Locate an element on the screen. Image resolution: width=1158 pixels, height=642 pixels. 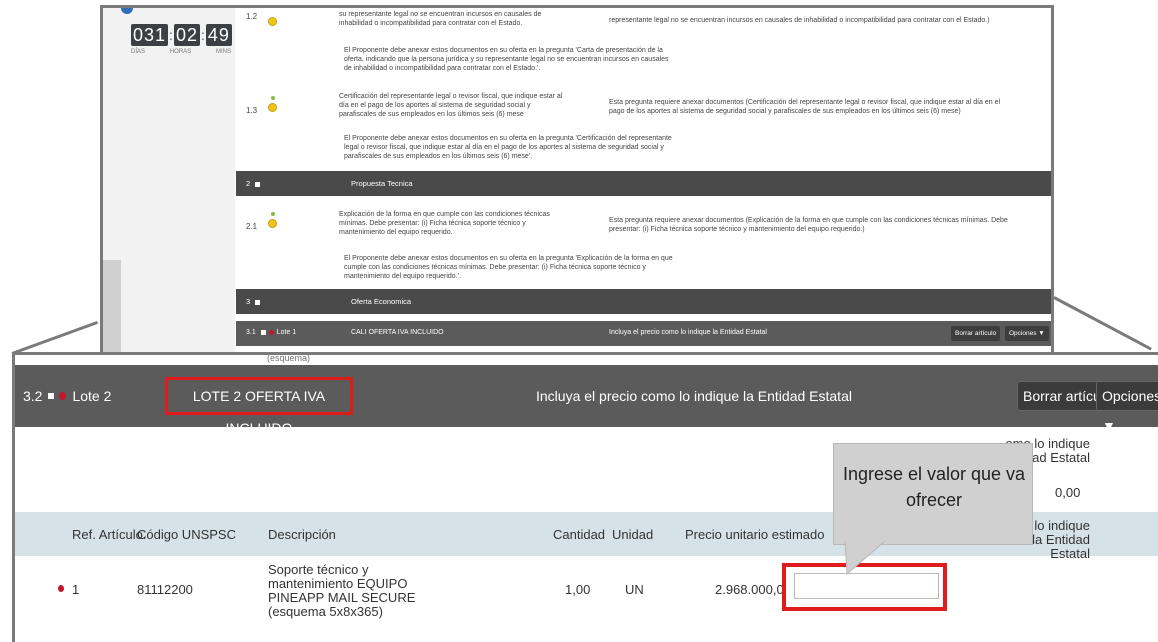
countdown-label-days: DÍAS is located at coordinates (138, 52).